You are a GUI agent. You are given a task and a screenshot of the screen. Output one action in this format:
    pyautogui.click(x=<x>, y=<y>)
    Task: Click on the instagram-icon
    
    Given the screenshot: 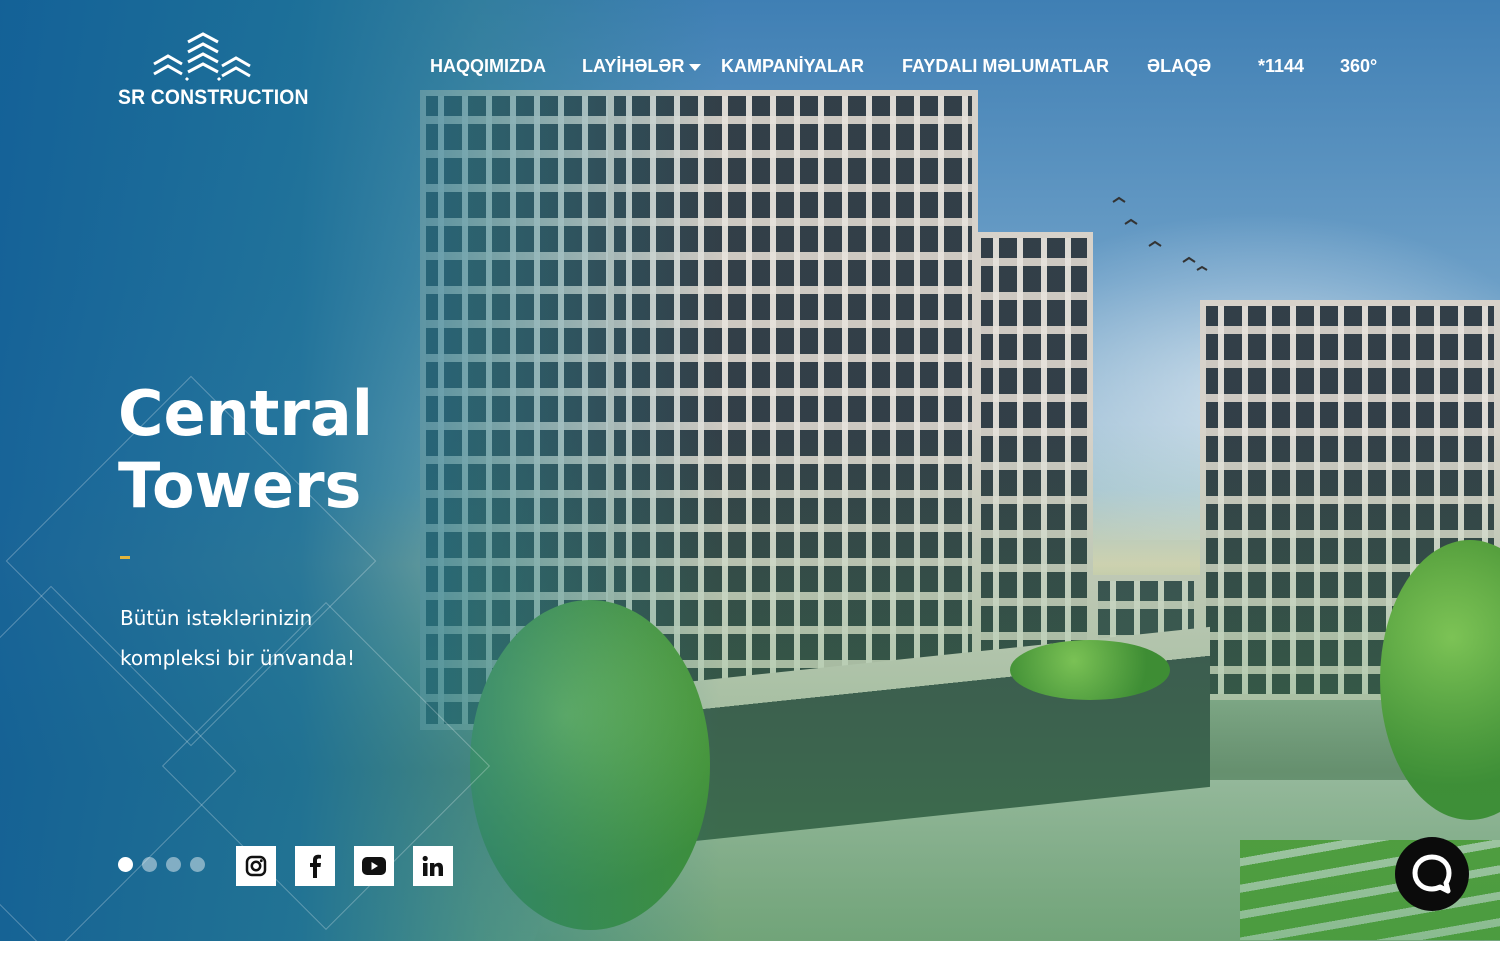 What is the action you would take?
    pyautogui.click(x=256, y=866)
    